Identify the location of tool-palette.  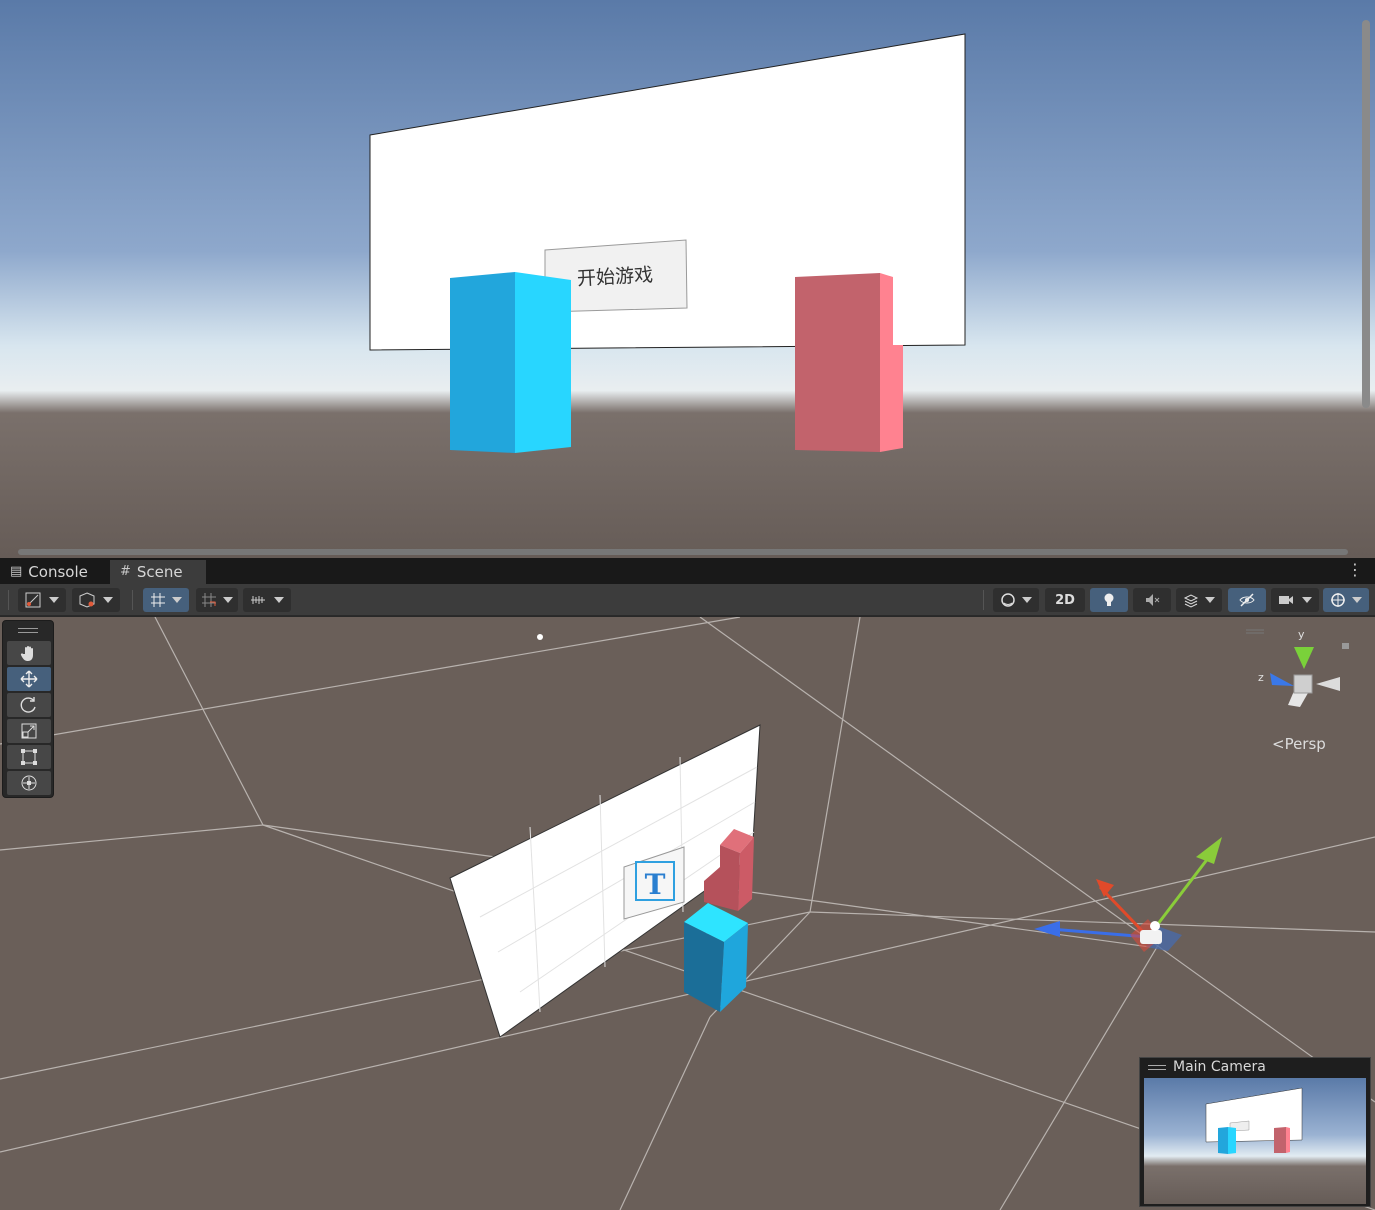
(28, 709).